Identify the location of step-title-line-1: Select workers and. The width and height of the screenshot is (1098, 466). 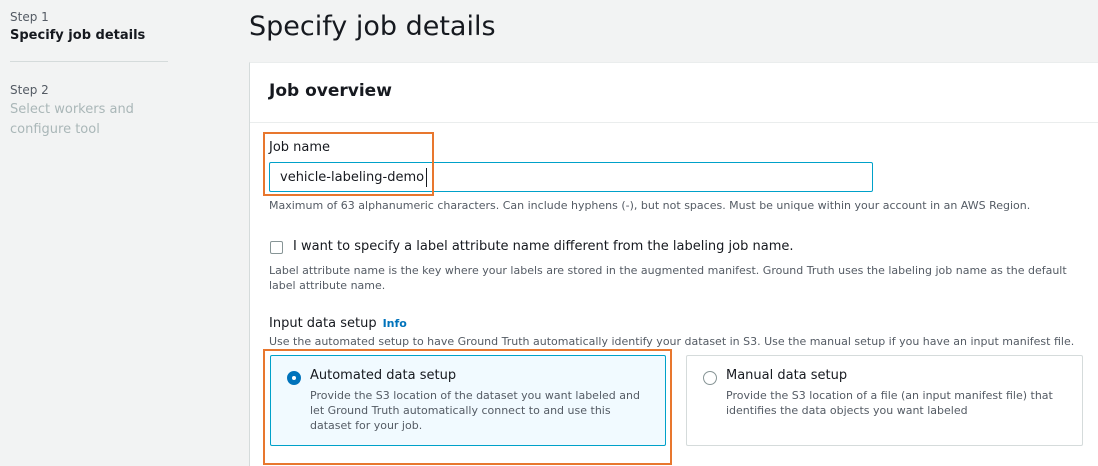
(72, 109).